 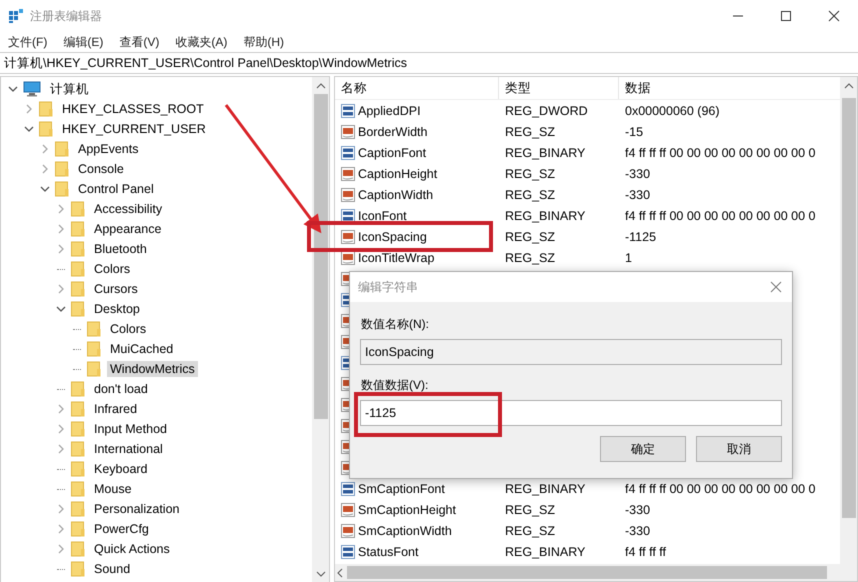 What do you see at coordinates (429, 63) in the screenshot?
I see `address-bar: 计算机\HKEY_CURRENT_USER\Control Panel\Desktop\WindowMetrics` at bounding box center [429, 63].